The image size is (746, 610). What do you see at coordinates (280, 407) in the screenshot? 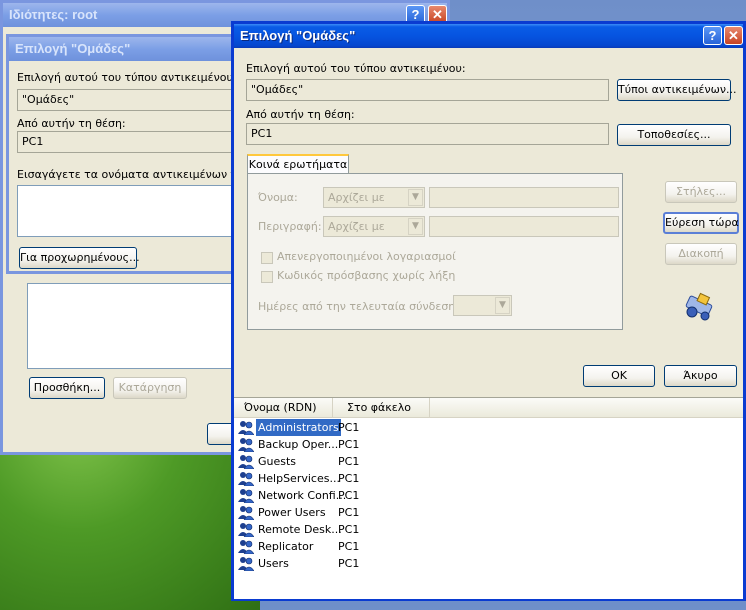
I see `column-header-name-label: Όνομα (RDN)` at bounding box center [280, 407].